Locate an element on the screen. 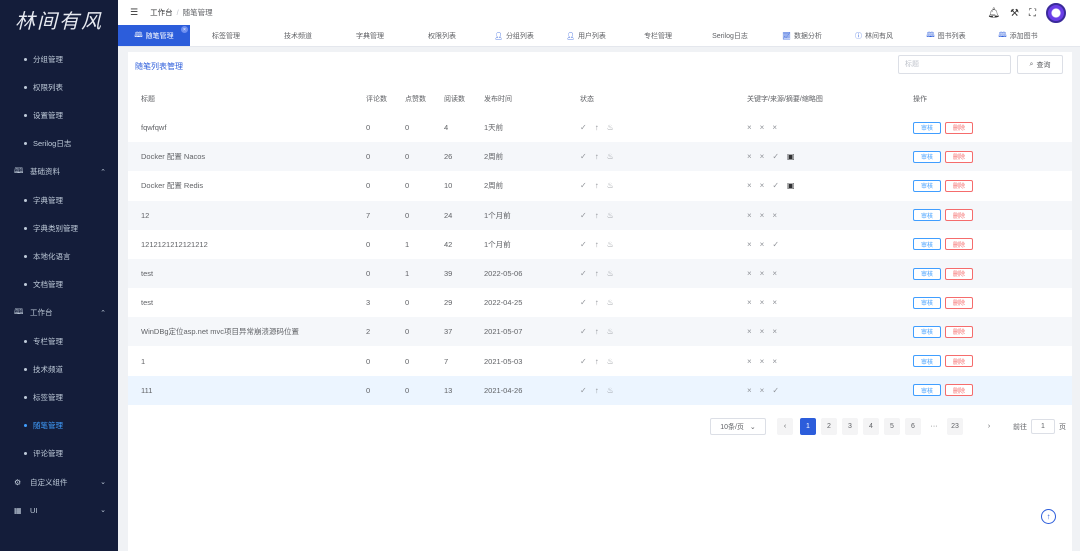 The image size is (1080, 551). sidebar-item: ⚙ 自定义组件 ⌄ is located at coordinates (59, 482).